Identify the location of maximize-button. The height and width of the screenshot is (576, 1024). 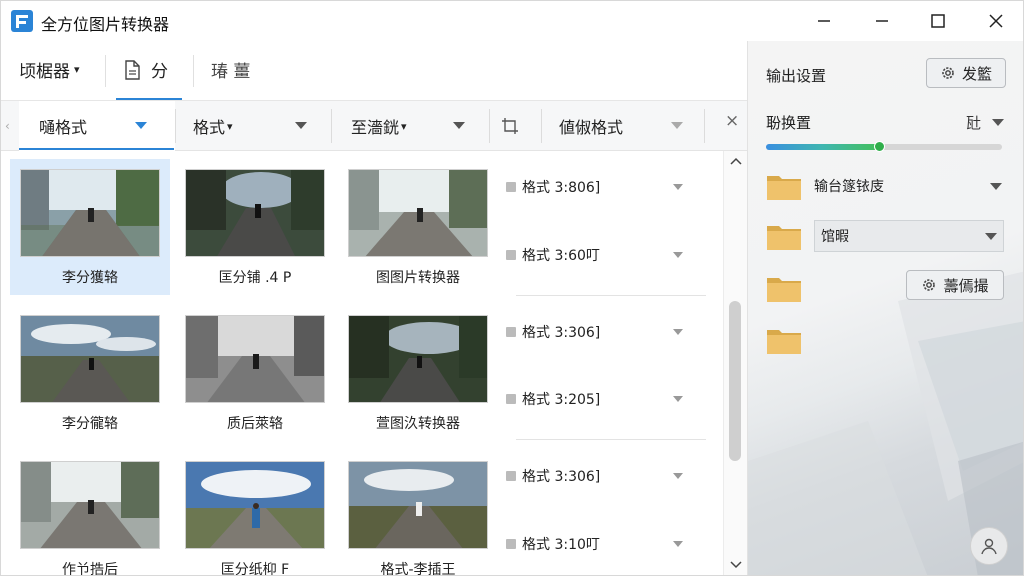
(938, 21).